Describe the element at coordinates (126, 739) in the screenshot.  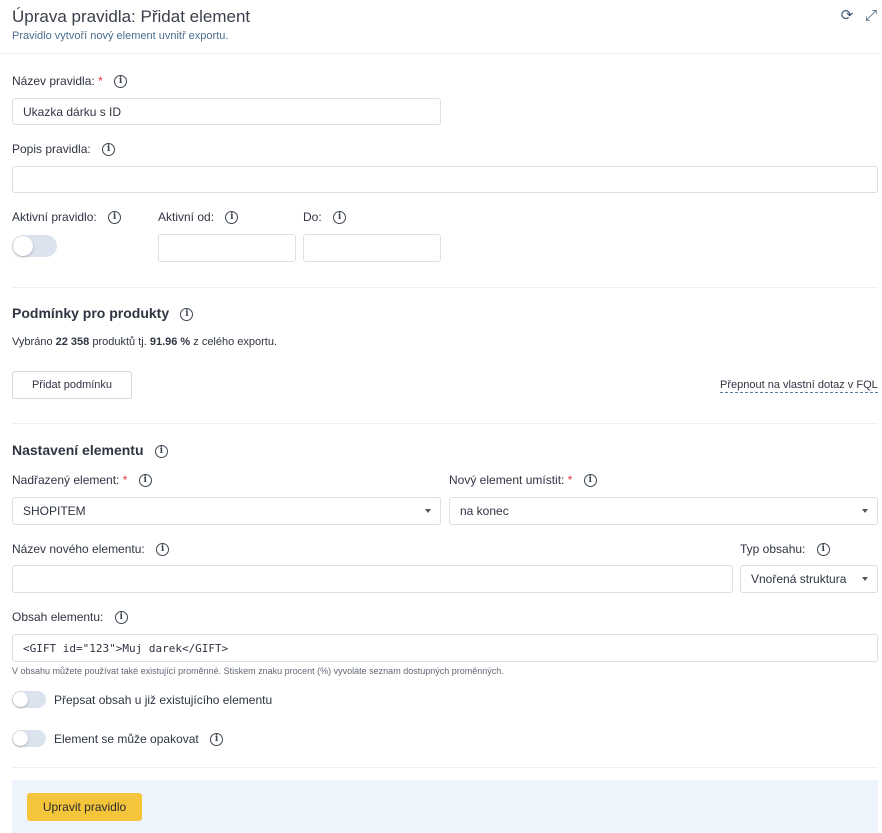
I see `repeat-label: Element se může opakovat` at that location.